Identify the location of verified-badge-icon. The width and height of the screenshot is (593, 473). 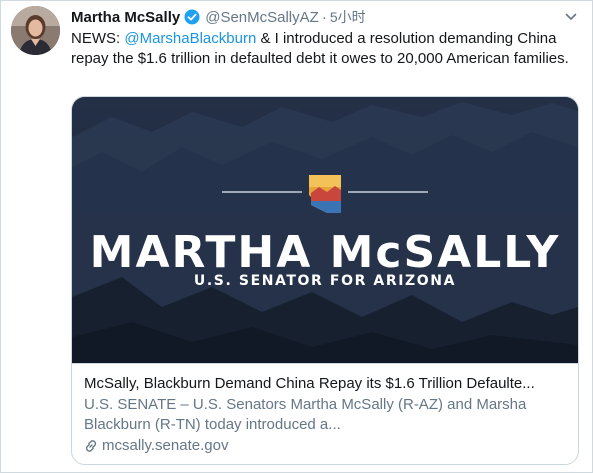
(192, 17).